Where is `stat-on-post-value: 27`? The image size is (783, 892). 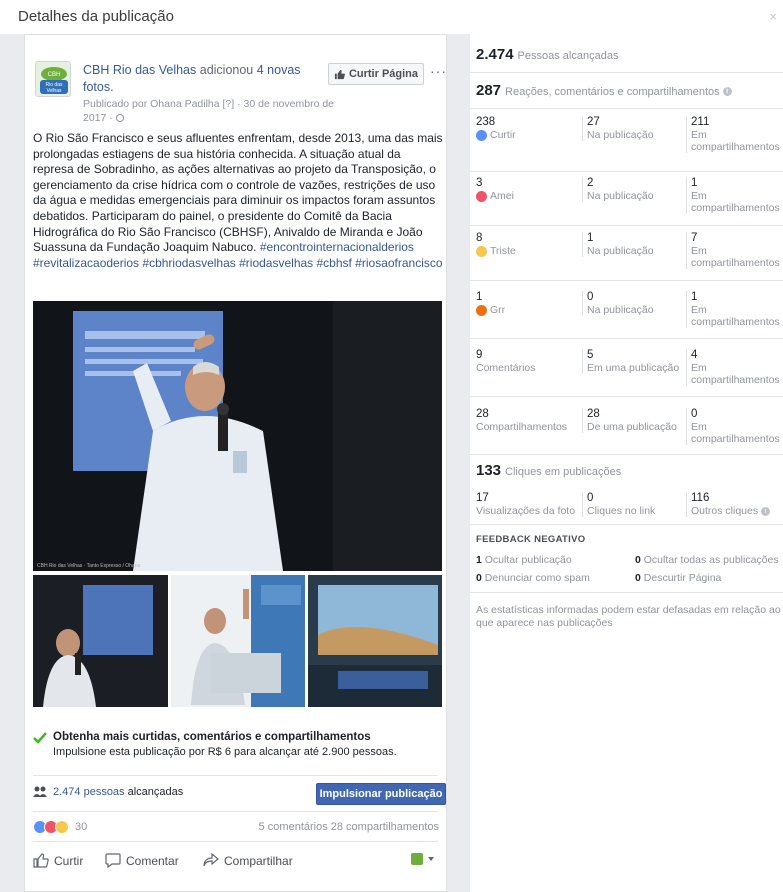 stat-on-post-value: 27 is located at coordinates (593, 122).